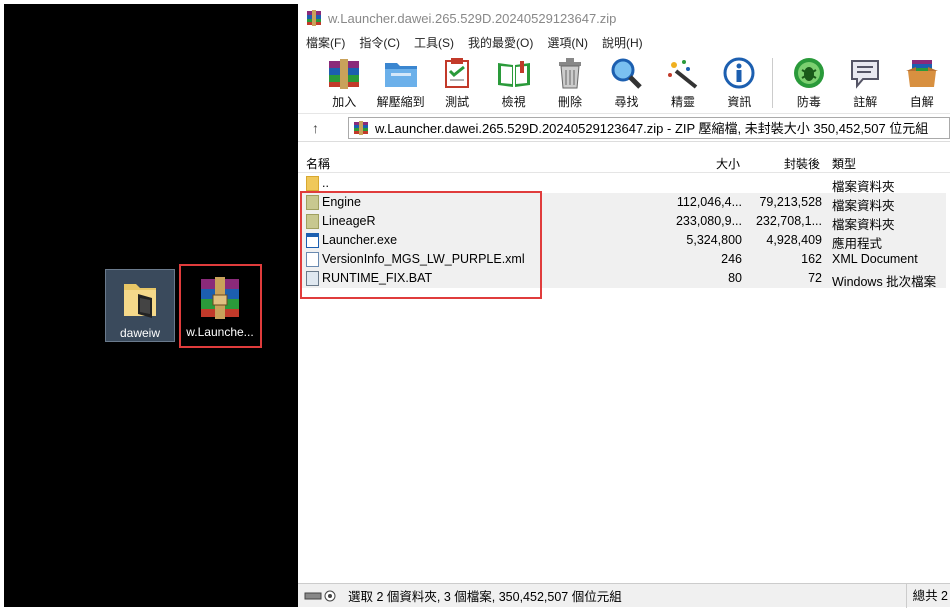  What do you see at coordinates (140, 333) in the screenshot?
I see `desktop-icon-label: daweiw` at bounding box center [140, 333].